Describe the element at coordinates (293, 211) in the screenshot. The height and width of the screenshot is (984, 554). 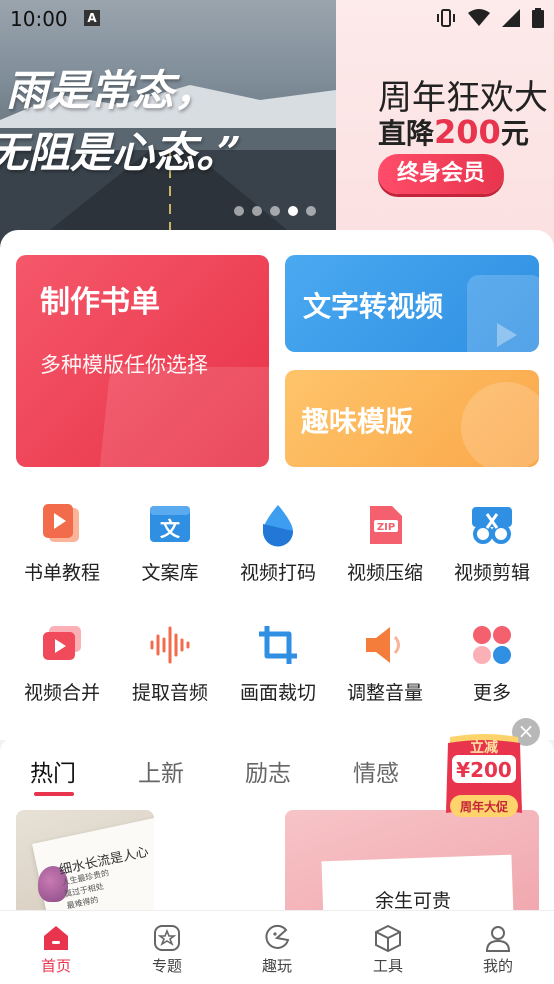
I see `carousel-dot-active` at that location.